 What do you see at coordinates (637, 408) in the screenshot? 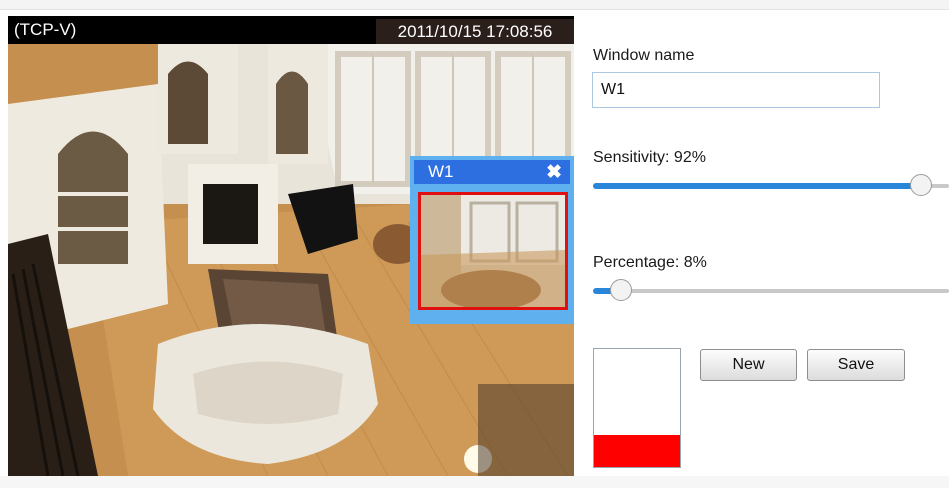
I see `motion-activity-indicator` at bounding box center [637, 408].